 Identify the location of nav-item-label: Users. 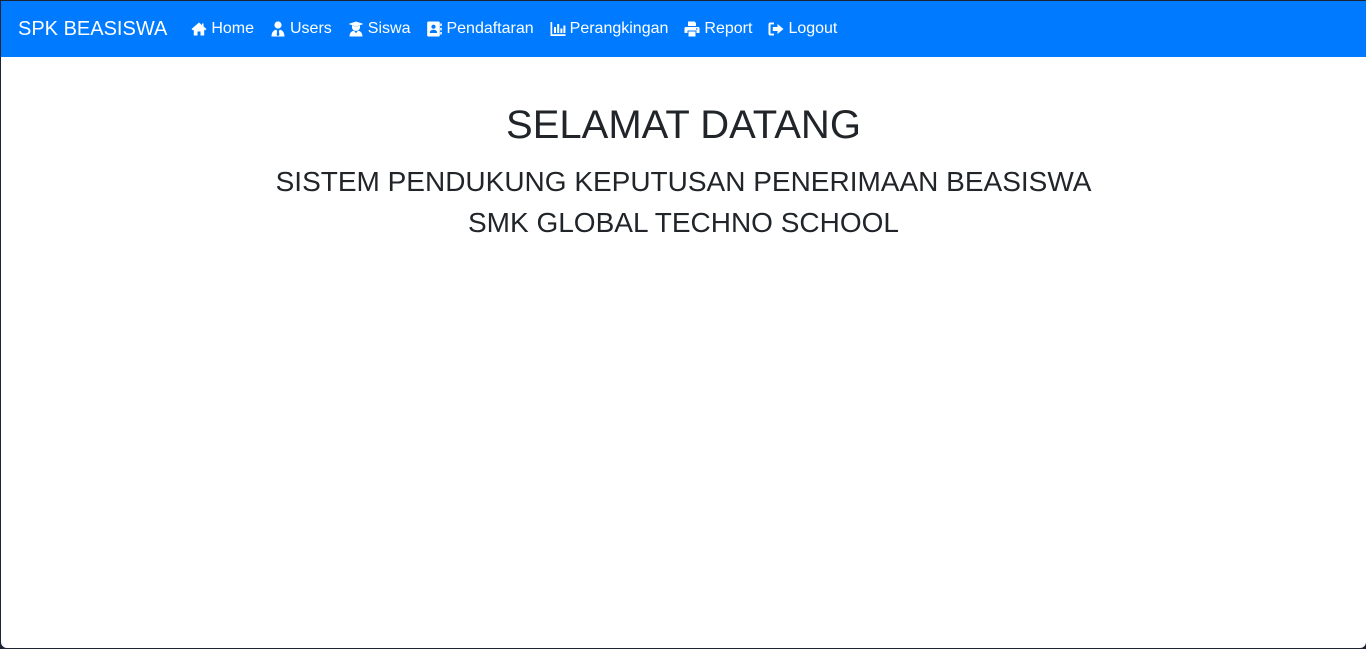
(311, 28).